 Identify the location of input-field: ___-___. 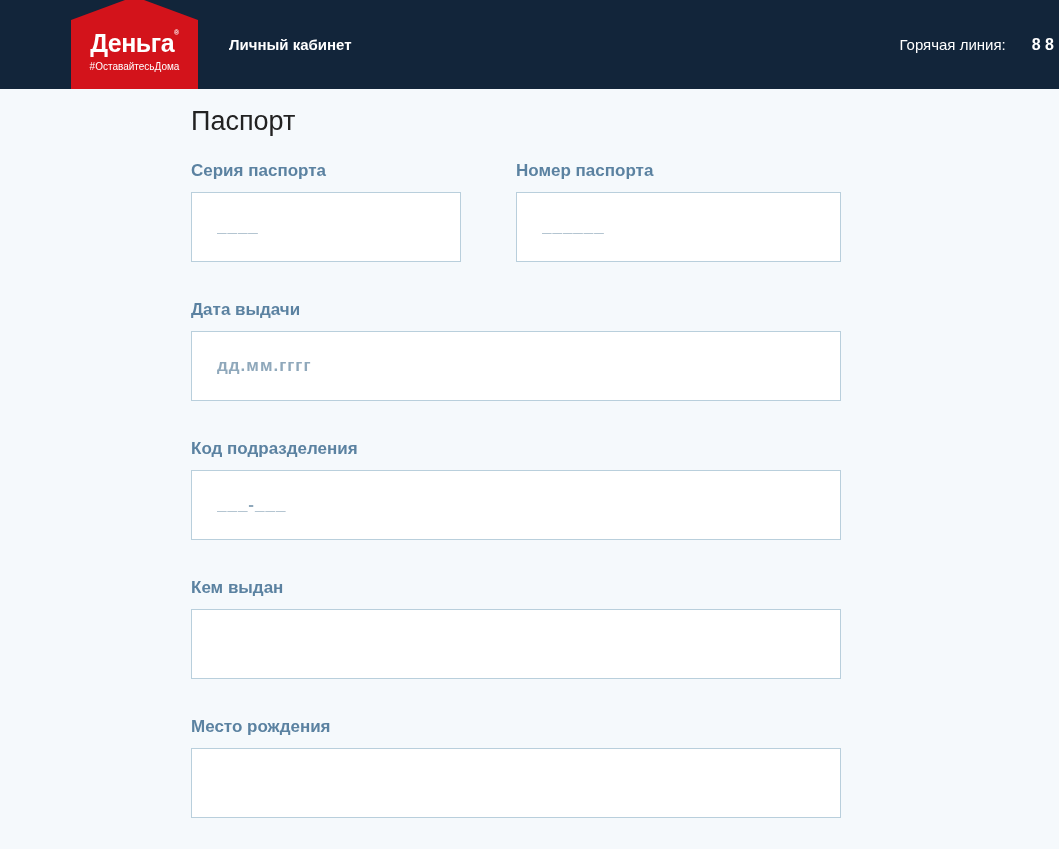
(516, 505).